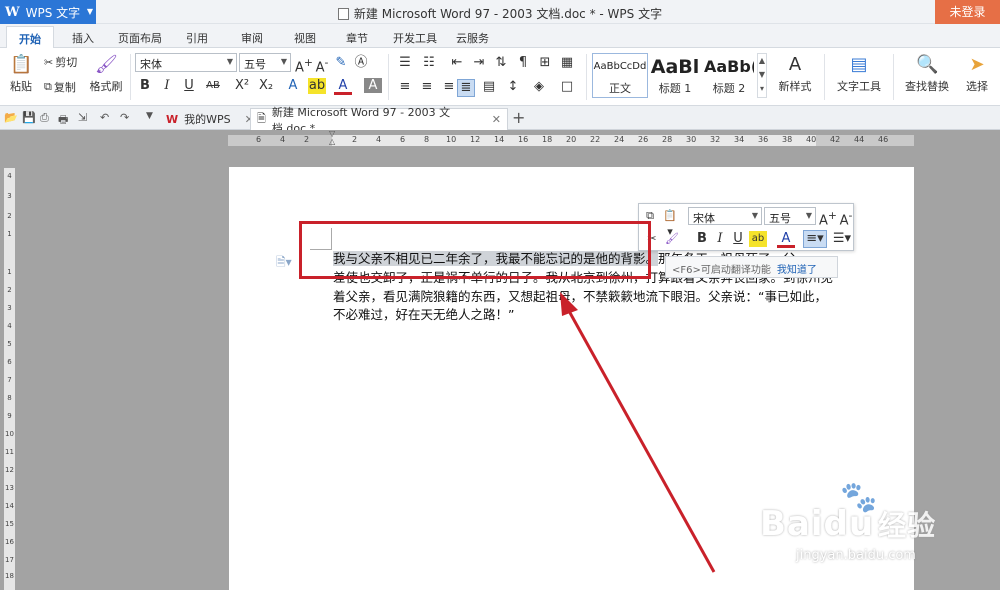 Image resolution: width=1000 pixels, height=590 pixels. What do you see at coordinates (848, 521) in the screenshot?
I see `baidu-watermark: 🐾 Baidu 经验 jingyan.baidu.com` at bounding box center [848, 521].